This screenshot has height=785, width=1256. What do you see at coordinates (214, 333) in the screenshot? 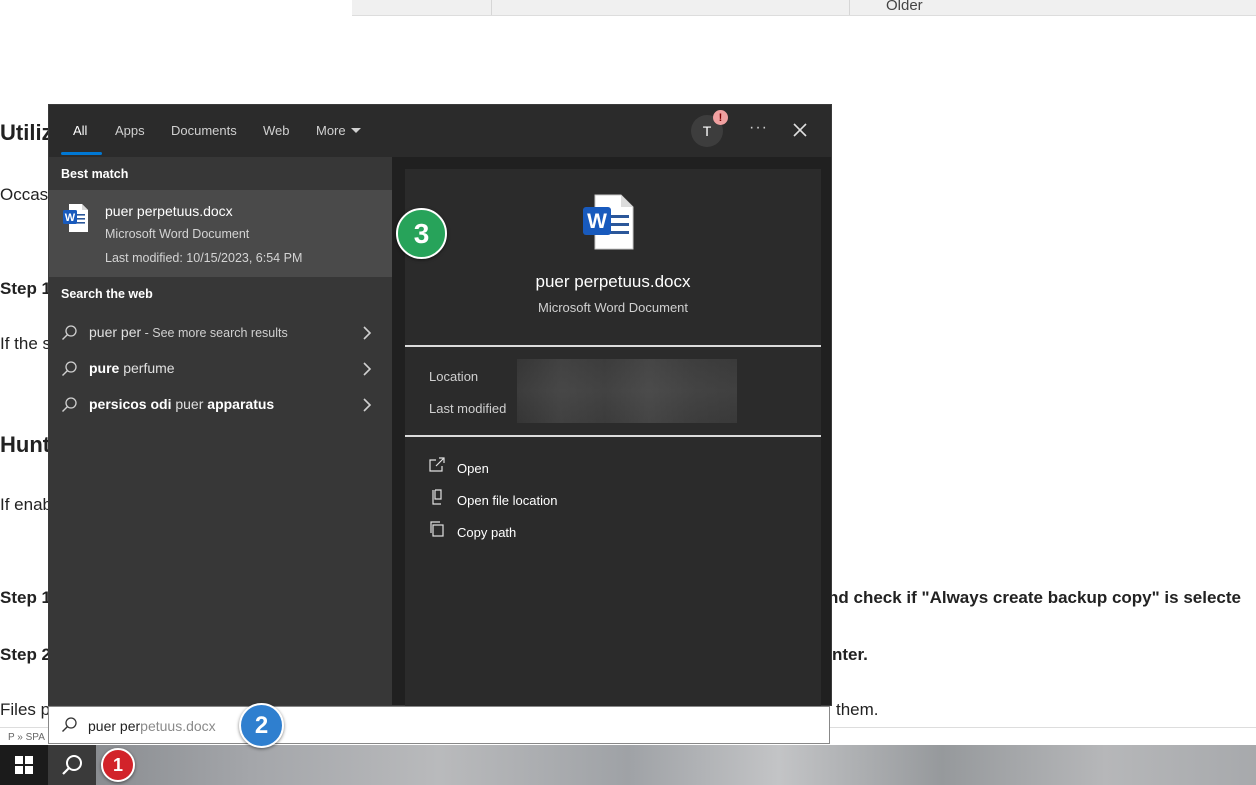
I see `see-more-text: - See more search results` at bounding box center [214, 333].